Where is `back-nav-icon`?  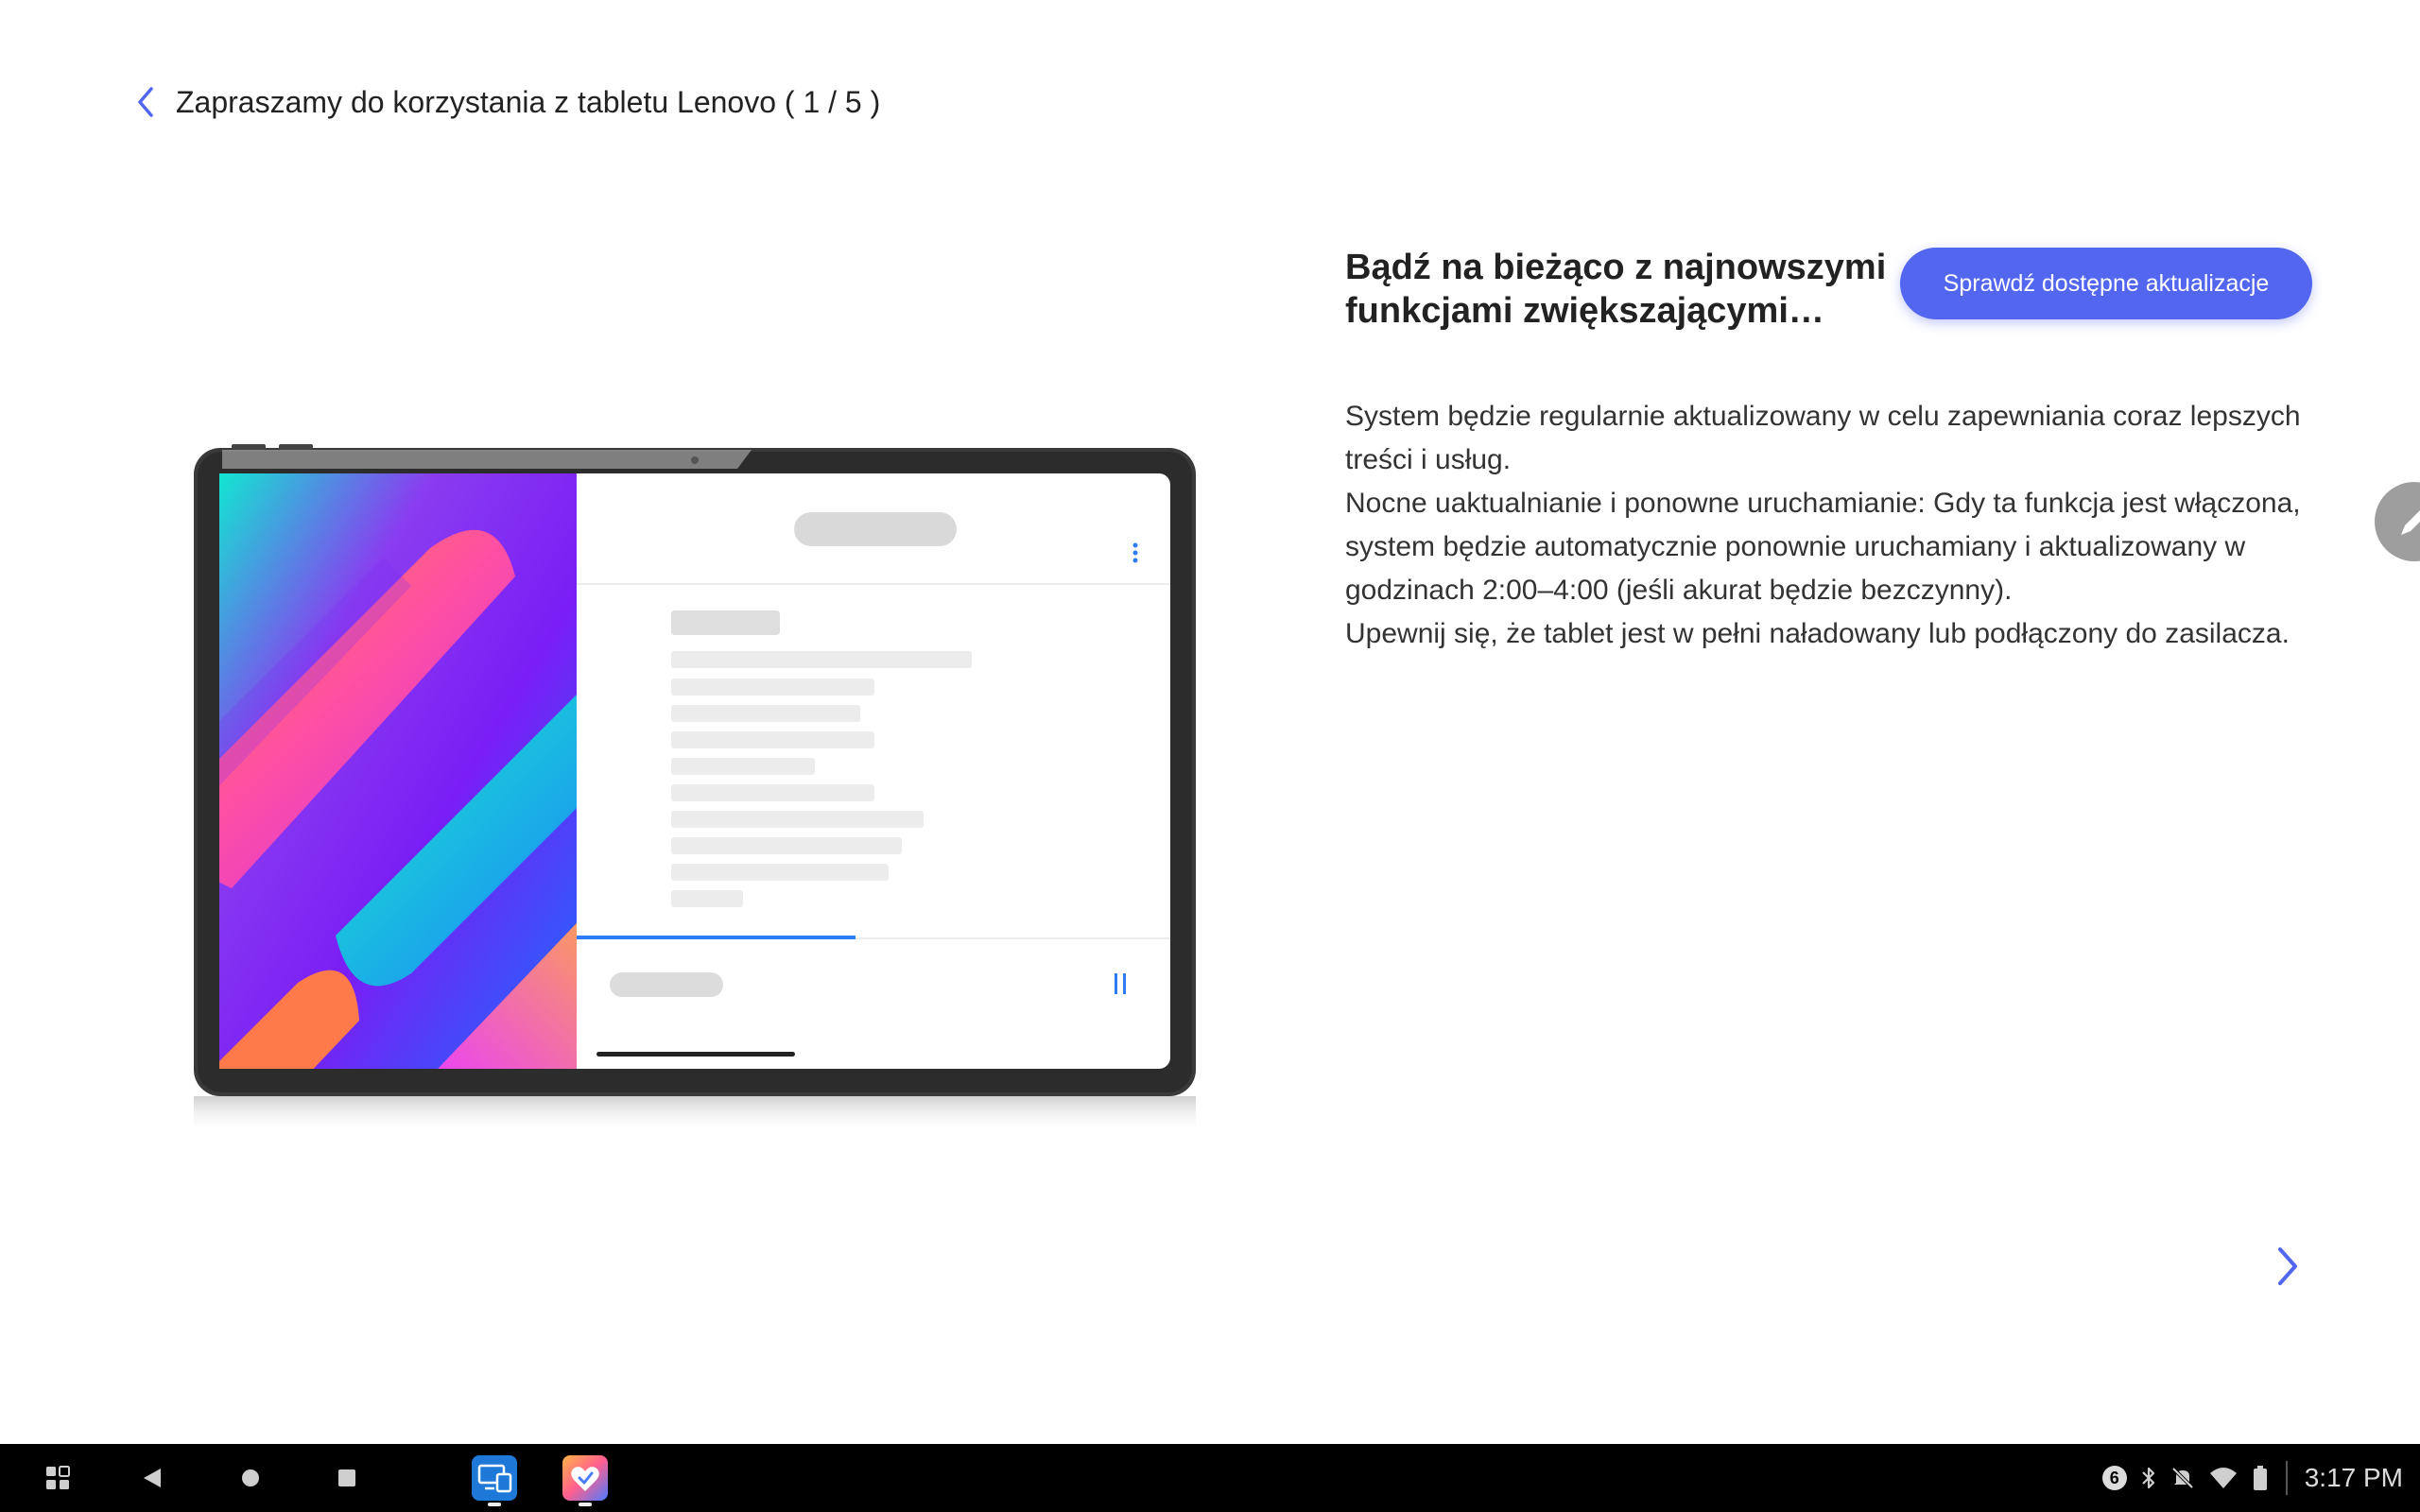
back-nav-icon is located at coordinates (153, 1478).